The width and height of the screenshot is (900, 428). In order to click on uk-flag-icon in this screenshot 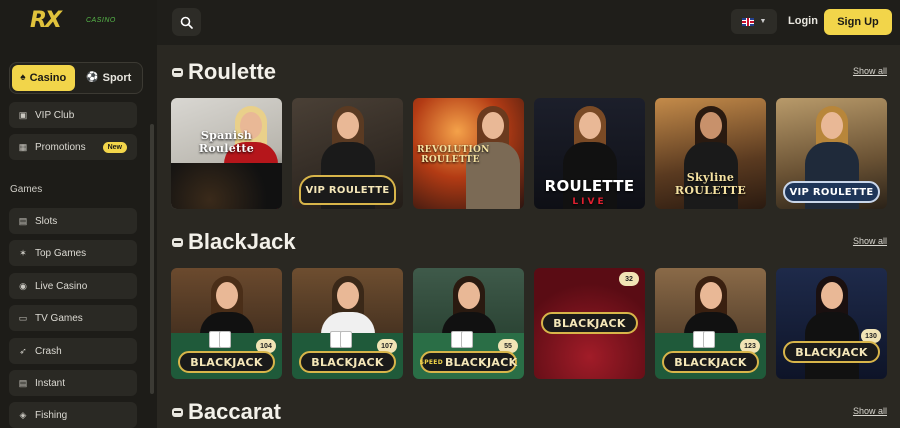, I will do `click(747, 21)`.